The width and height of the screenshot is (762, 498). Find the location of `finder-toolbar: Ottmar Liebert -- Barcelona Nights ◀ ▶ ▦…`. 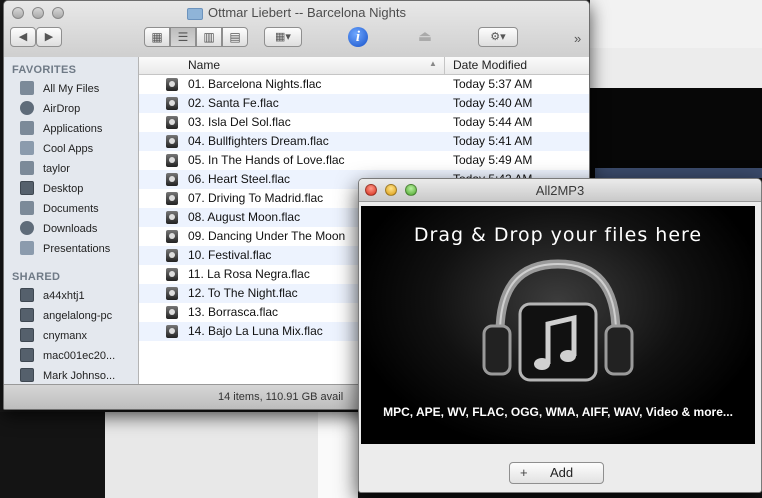

finder-toolbar: Ottmar Liebert -- Barcelona Nights ◀ ▶ ▦… is located at coordinates (296, 29).